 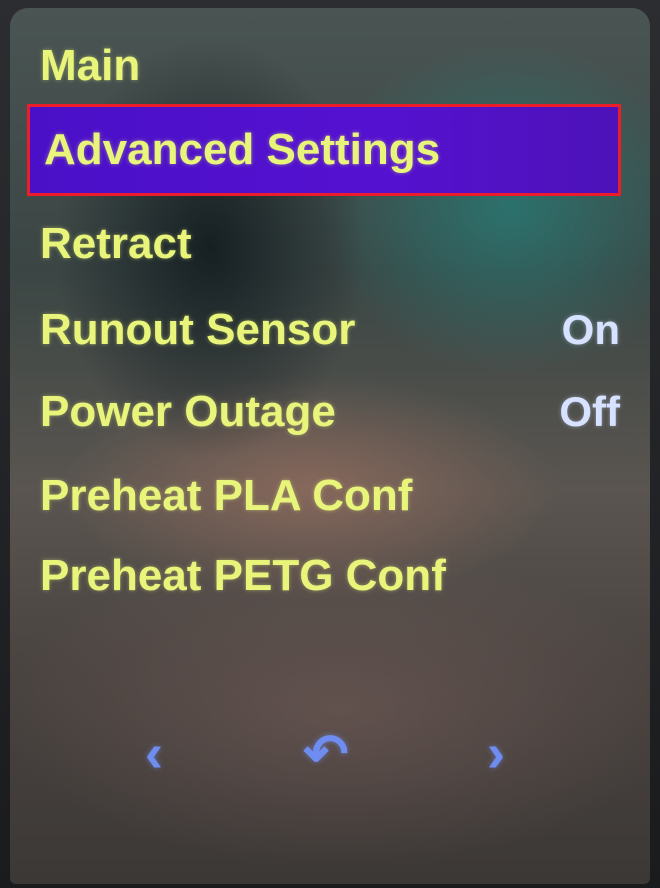 I want to click on menu-item-advanced-settings: Advanced Settings, so click(x=324, y=150).